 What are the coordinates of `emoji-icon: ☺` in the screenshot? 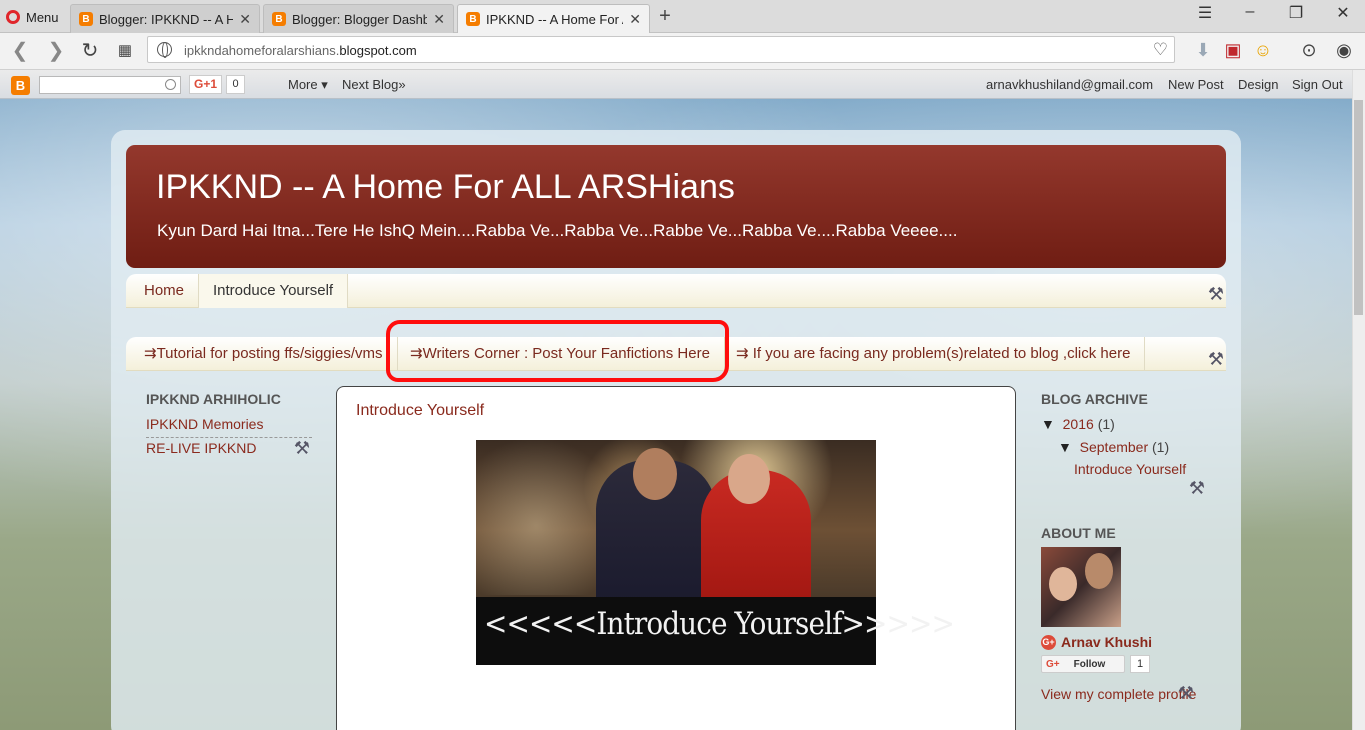 It's located at (1263, 50).